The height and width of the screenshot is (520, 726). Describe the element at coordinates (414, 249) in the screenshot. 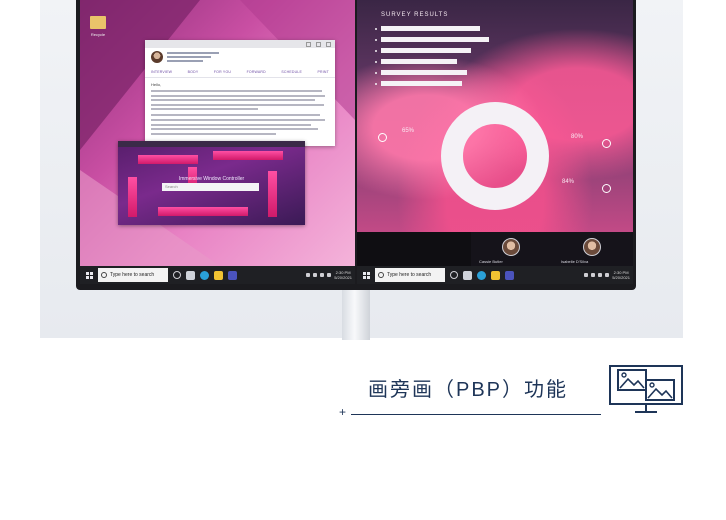

I see `empty-video-tile` at that location.